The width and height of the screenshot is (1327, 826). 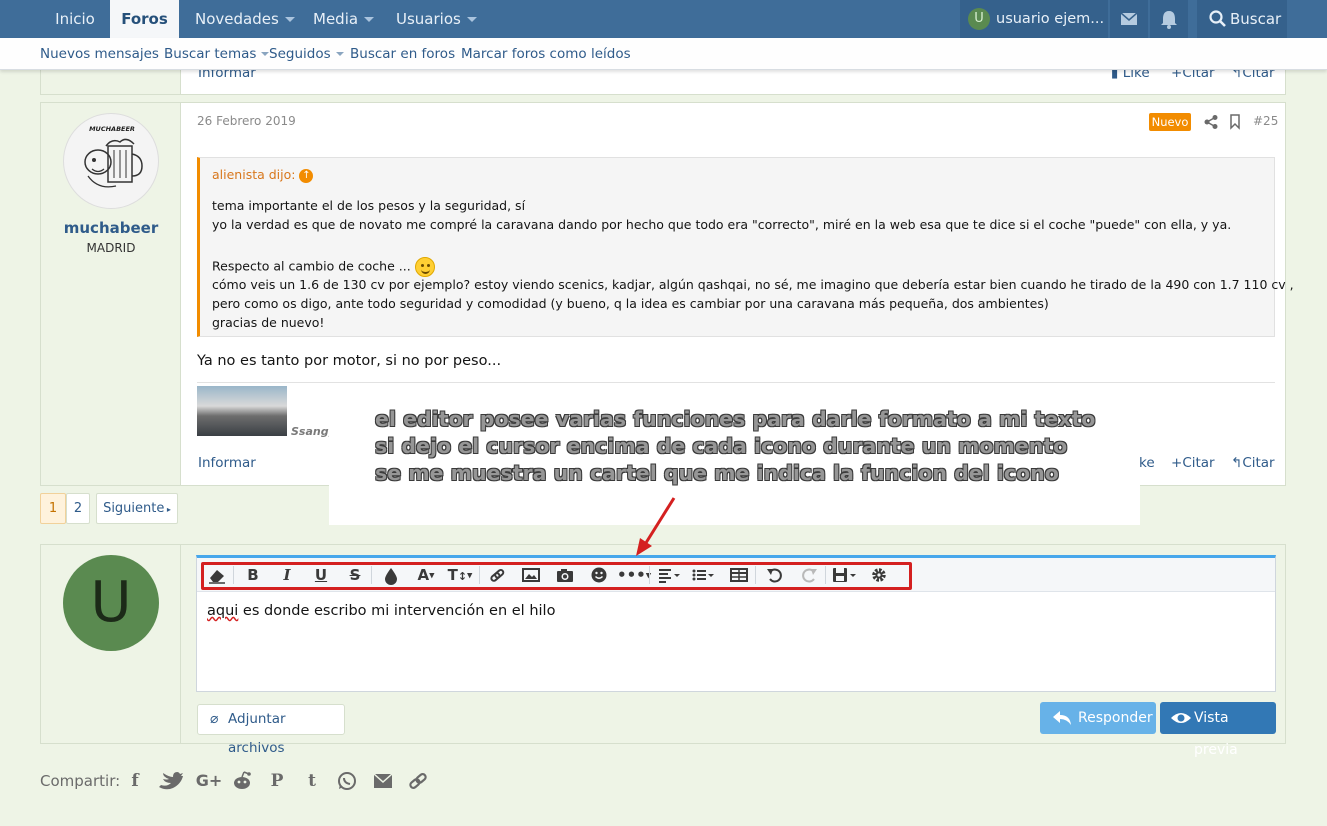 What do you see at coordinates (78, 508) in the screenshot?
I see `page-2-button: 2` at bounding box center [78, 508].